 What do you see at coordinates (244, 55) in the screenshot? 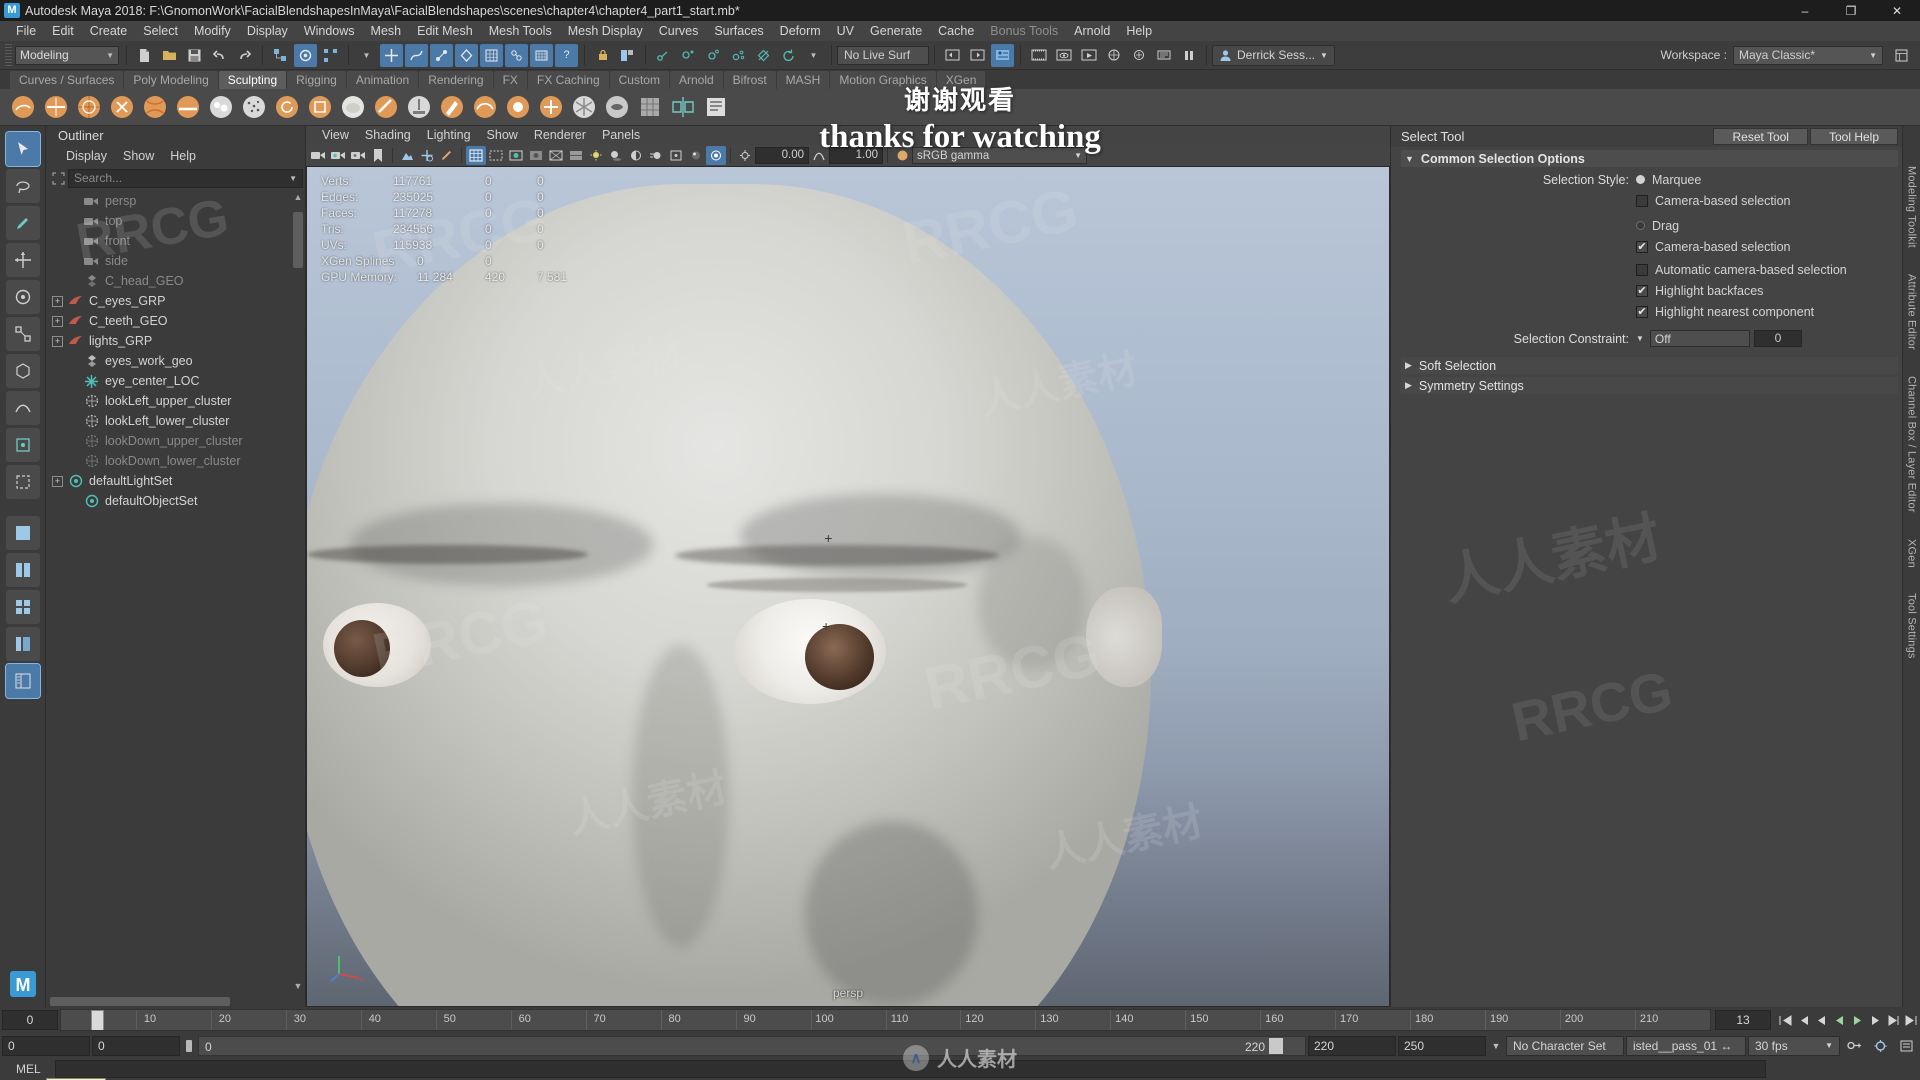
I see `redo-button` at bounding box center [244, 55].